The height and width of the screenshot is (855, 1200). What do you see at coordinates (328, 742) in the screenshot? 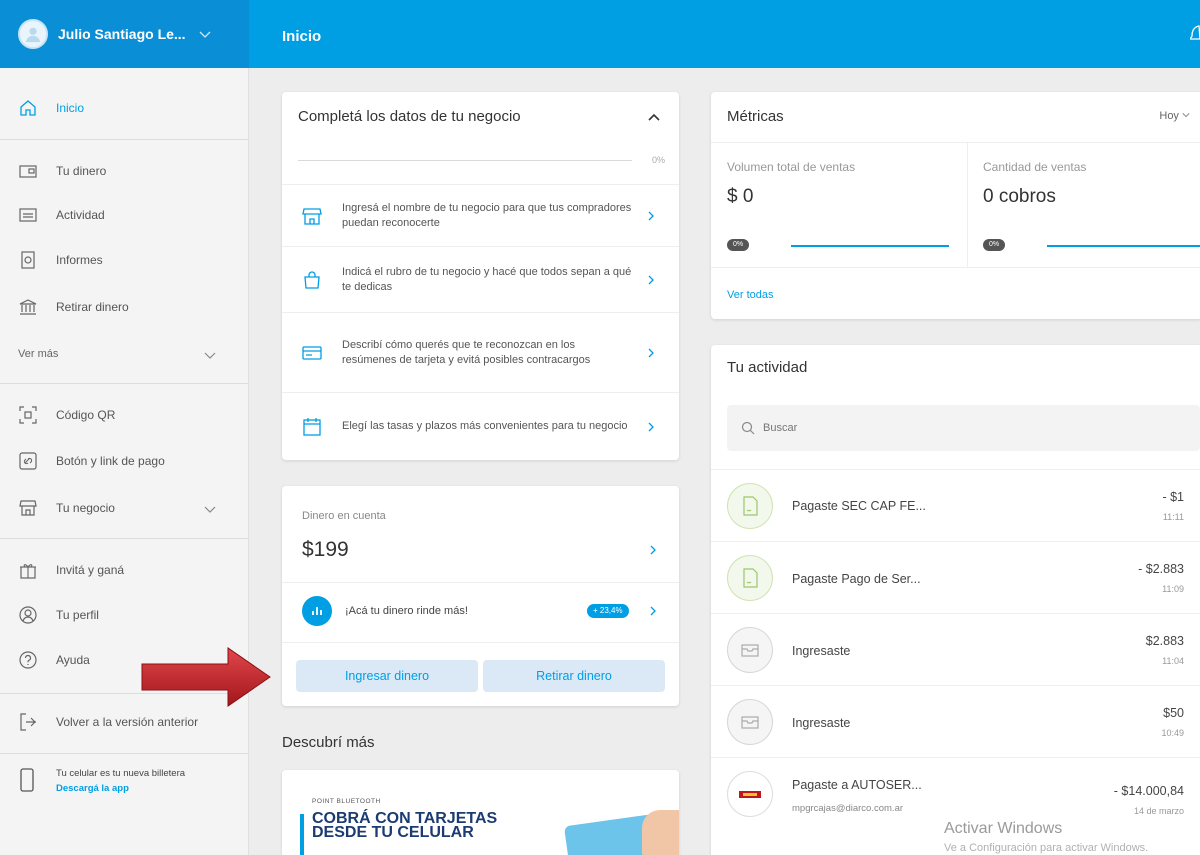
I see `discover-title: Descubrí más` at bounding box center [328, 742].